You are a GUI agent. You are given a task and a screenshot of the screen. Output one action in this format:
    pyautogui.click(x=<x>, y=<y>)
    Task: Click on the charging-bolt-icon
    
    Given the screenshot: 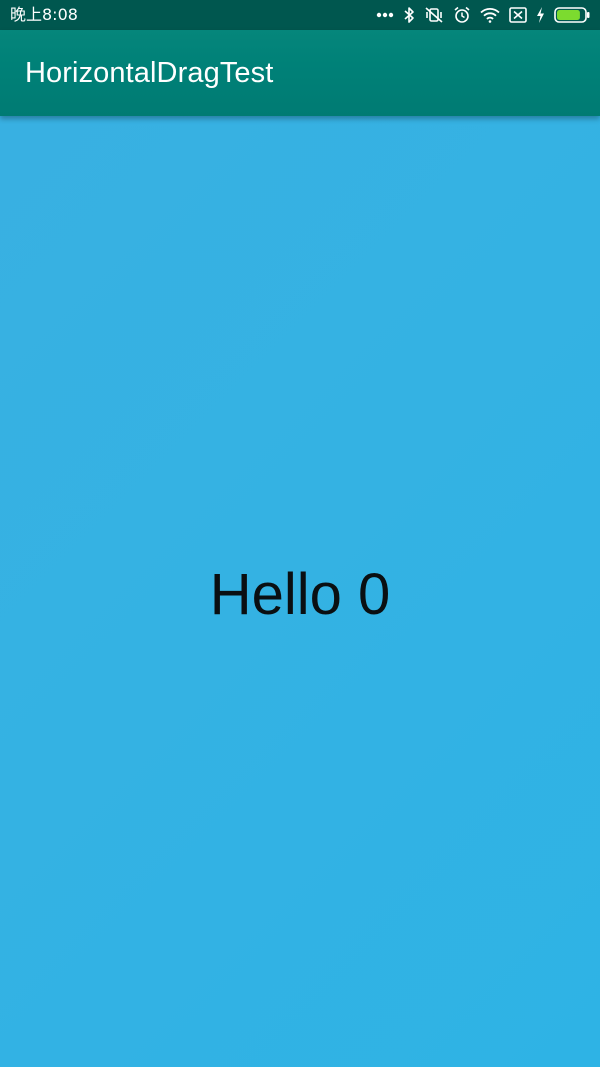 What is the action you would take?
    pyautogui.click(x=540, y=15)
    